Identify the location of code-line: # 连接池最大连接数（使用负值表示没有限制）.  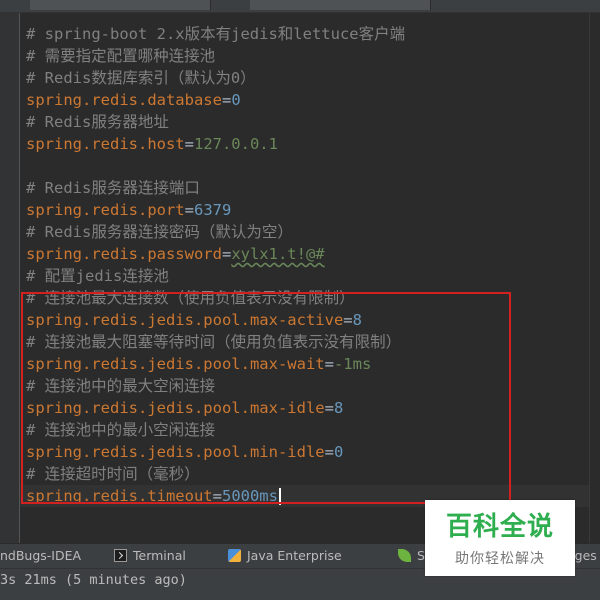
(190, 298).